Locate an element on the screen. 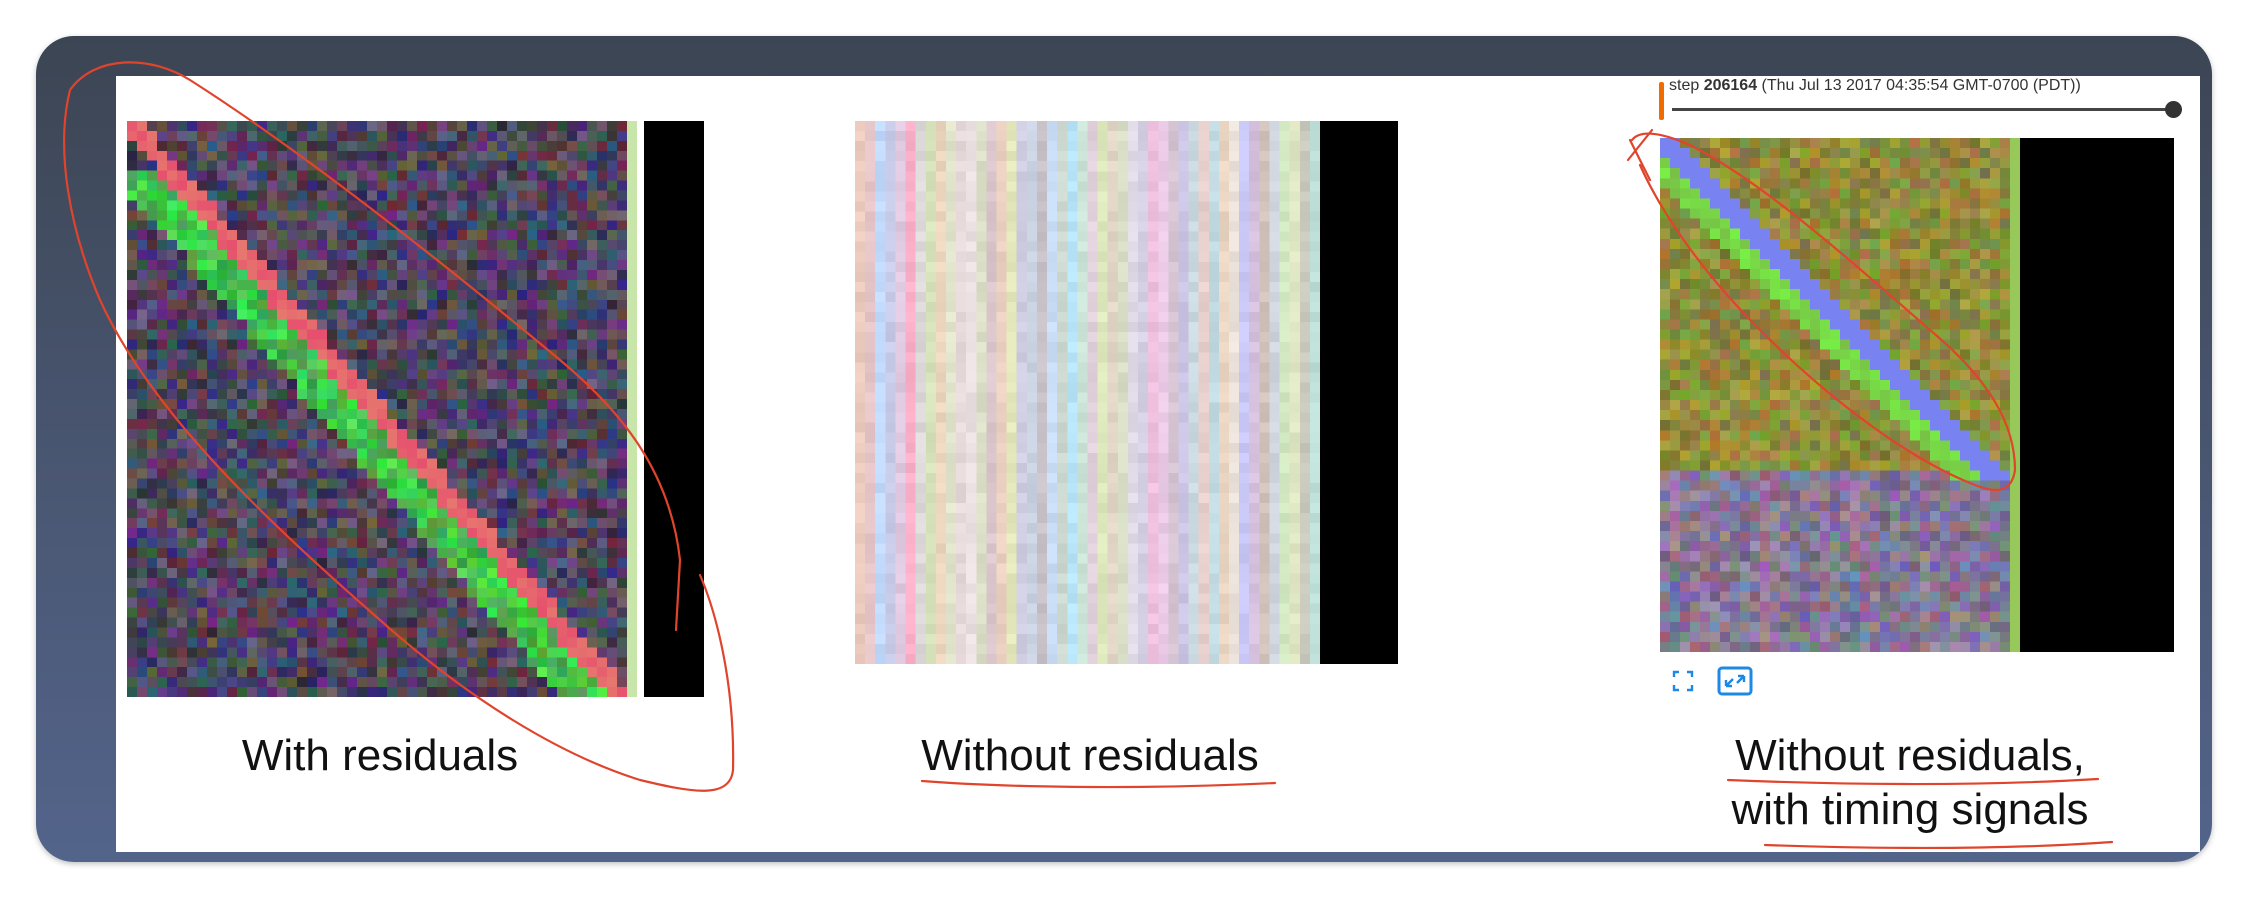  step-label: step is located at coordinates (1684, 85).